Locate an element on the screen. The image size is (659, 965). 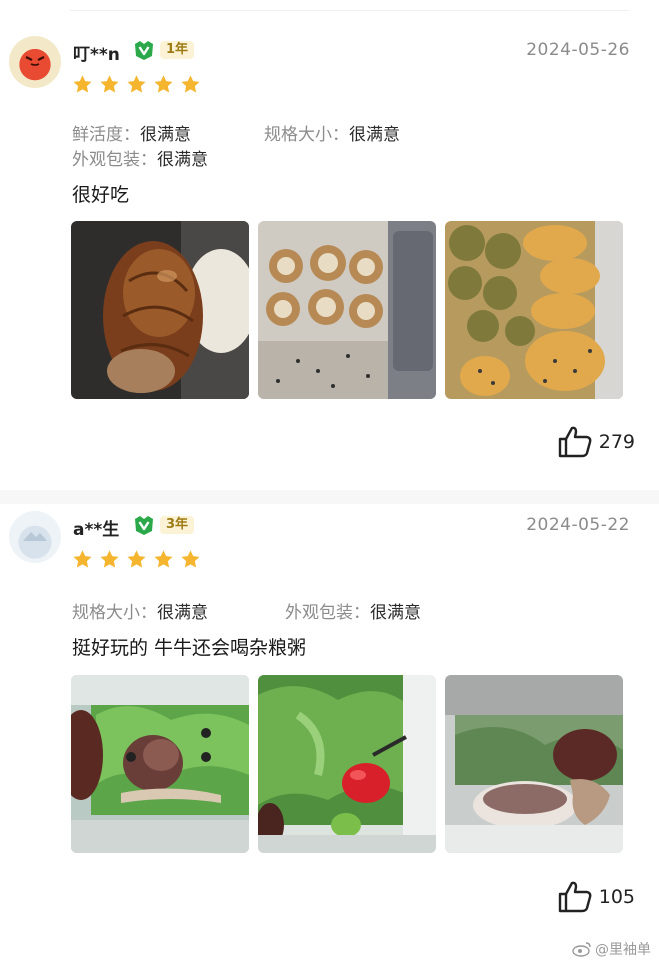
membership-badge: 1年 is located at coordinates (163, 50).